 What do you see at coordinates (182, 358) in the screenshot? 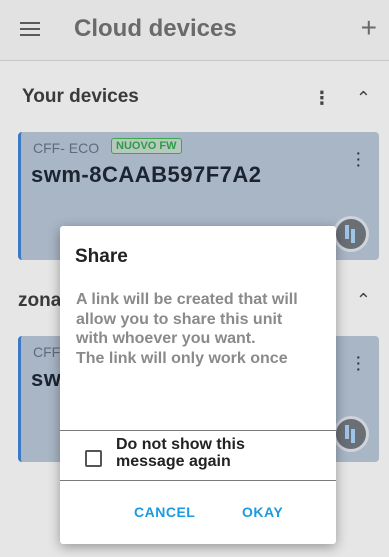
I see `dialog-message-line: The link will only work once` at bounding box center [182, 358].